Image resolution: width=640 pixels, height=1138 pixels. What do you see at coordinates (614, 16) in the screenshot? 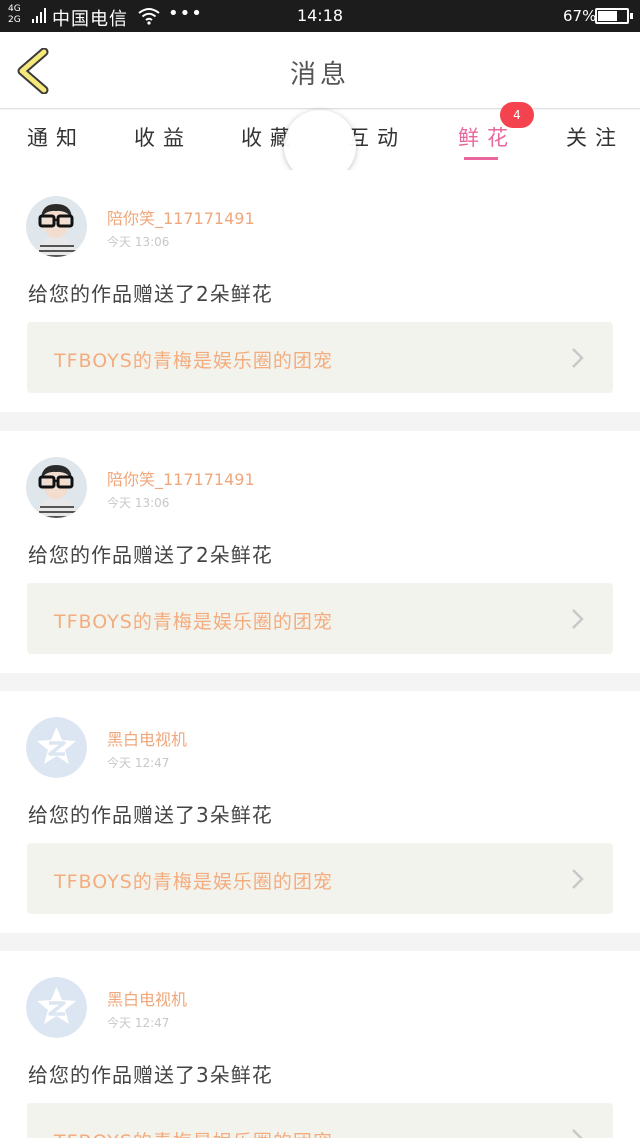
I see `battery-icon` at bounding box center [614, 16].